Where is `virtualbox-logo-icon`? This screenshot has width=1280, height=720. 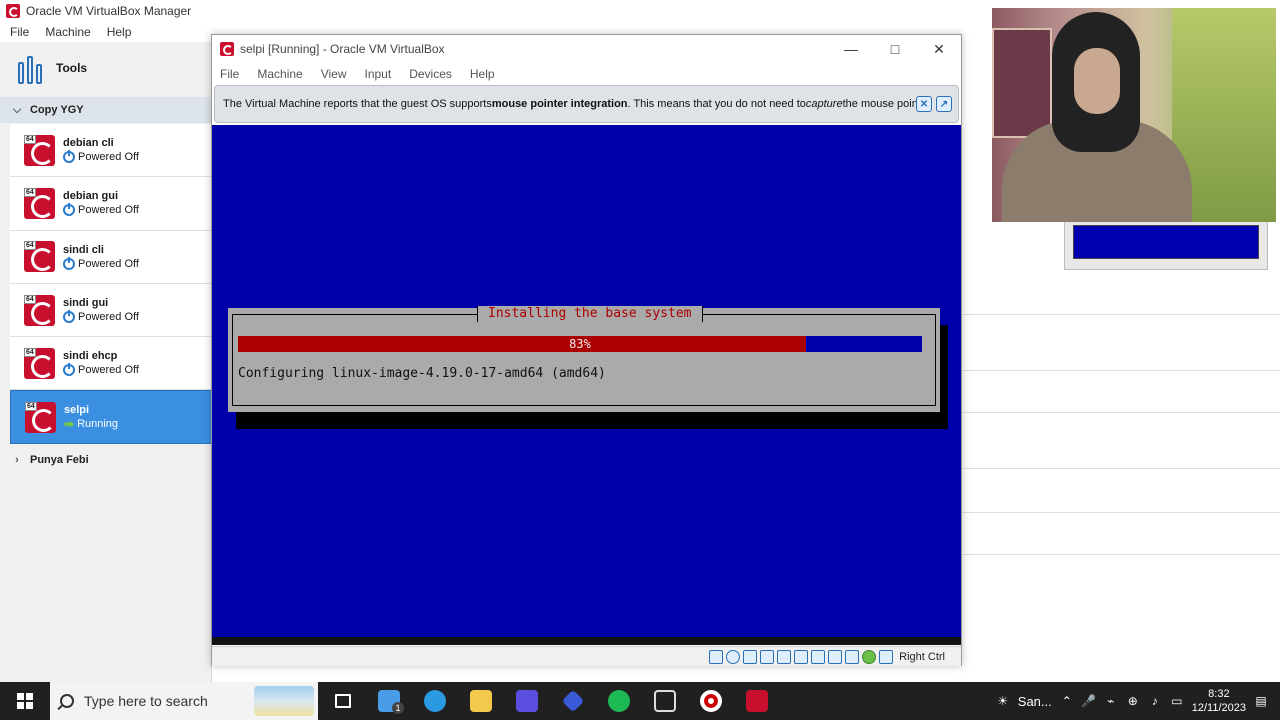
virtualbox-logo-icon is located at coordinates (13, 11).